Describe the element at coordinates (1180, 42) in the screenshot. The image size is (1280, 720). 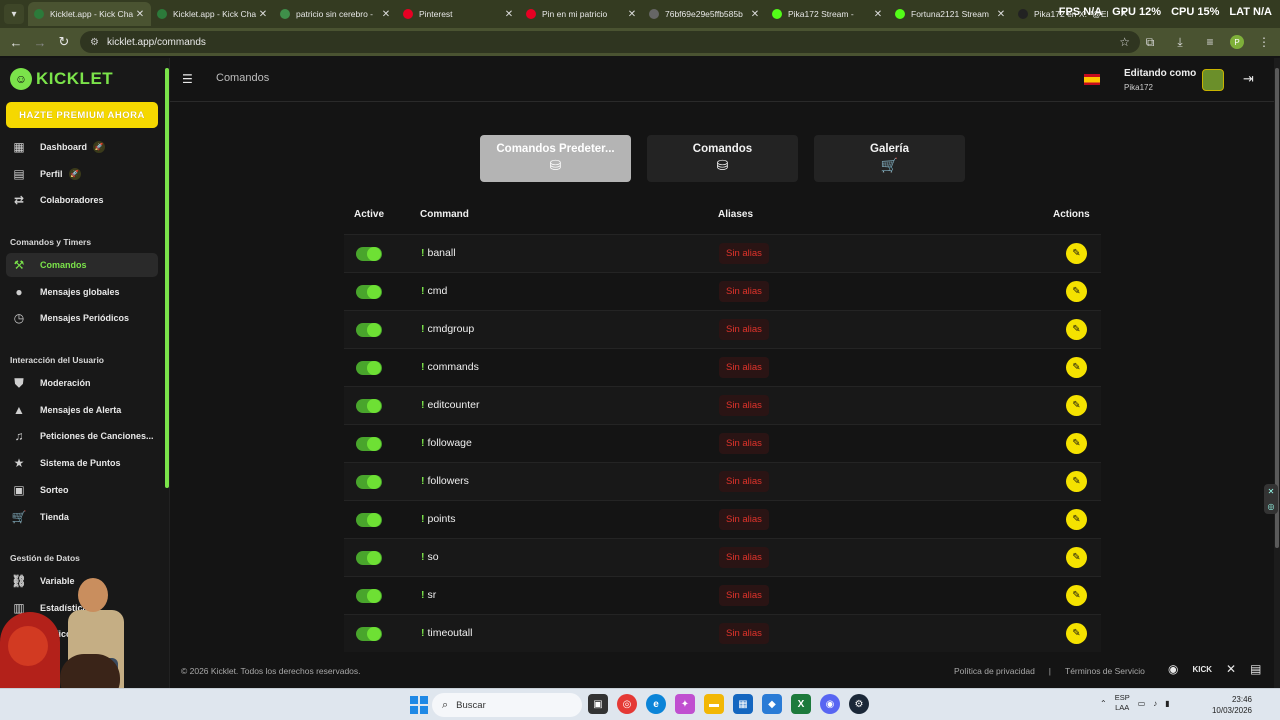
I see `download-icon: ⤓` at that location.